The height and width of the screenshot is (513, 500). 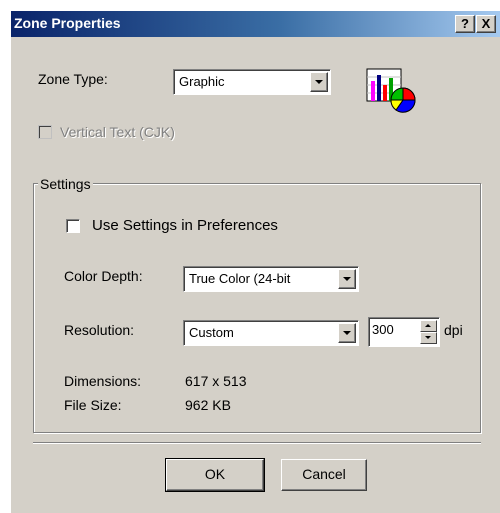 I want to click on spin-up-icon, so click(x=428, y=326).